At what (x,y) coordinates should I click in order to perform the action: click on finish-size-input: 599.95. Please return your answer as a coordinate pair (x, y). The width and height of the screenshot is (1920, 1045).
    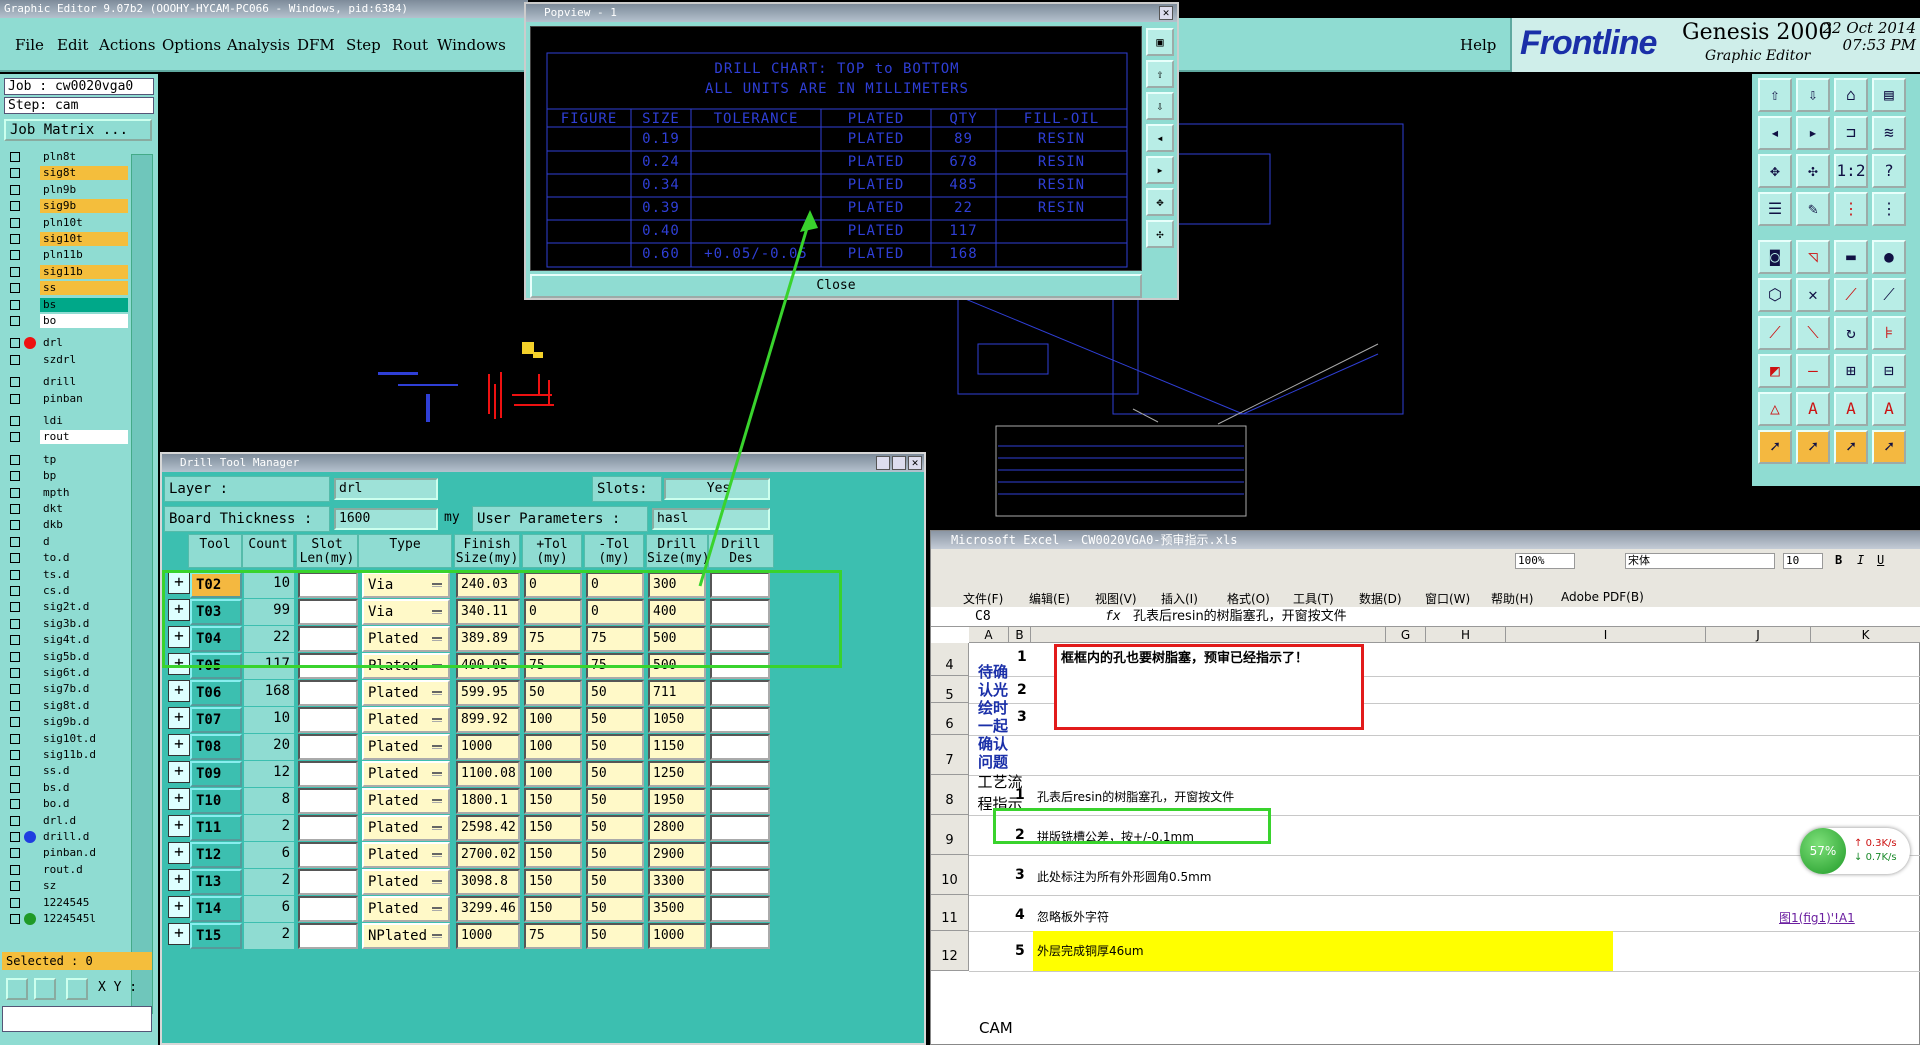
    Looking at the image, I should click on (488, 693).